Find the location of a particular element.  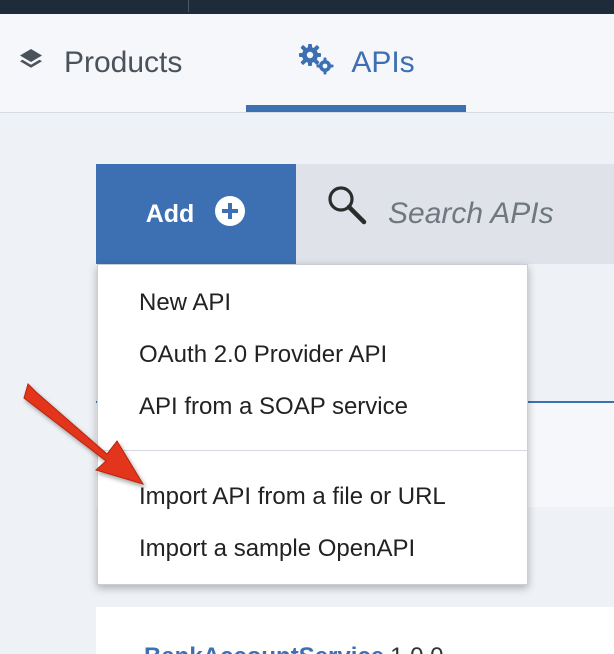

search-bar is located at coordinates (455, 214).